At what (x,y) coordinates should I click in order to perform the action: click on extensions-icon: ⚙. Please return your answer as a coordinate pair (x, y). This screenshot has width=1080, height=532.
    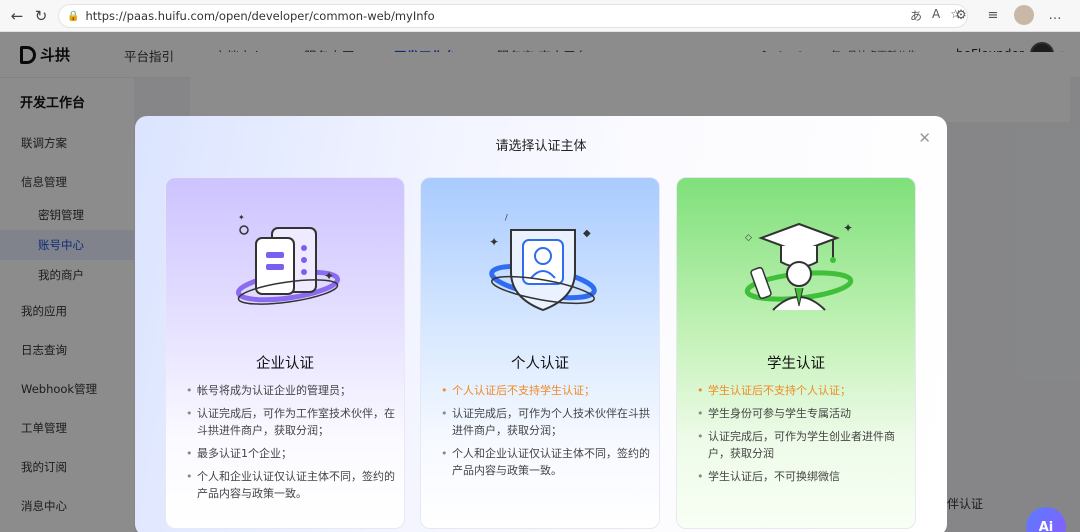
    Looking at the image, I should click on (961, 15).